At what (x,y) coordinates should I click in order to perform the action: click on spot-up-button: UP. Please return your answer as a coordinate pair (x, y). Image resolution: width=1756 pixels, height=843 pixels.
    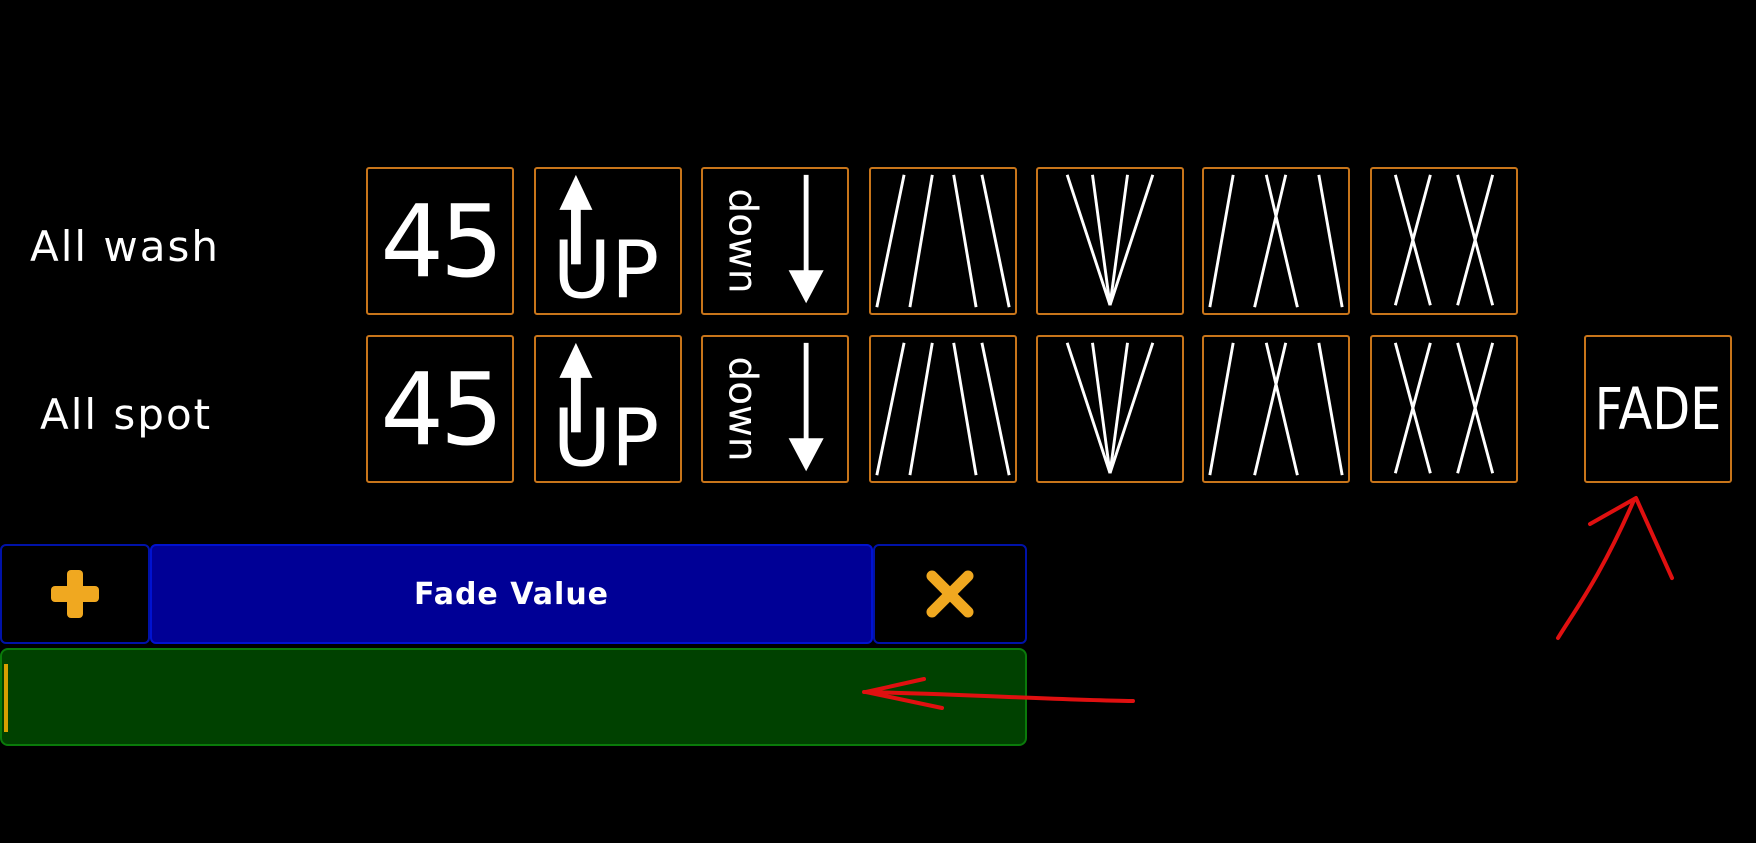
    Looking at the image, I should click on (608, 409).